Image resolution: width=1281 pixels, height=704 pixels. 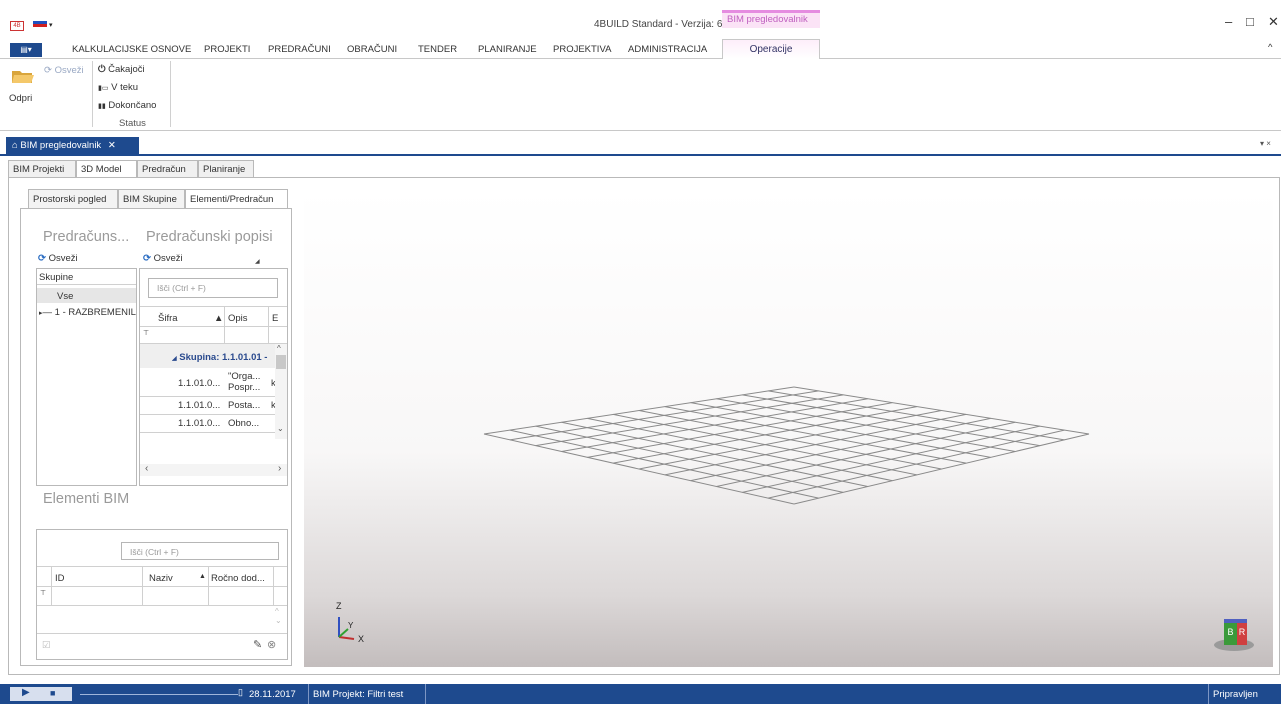 What do you see at coordinates (257, 644) in the screenshot?
I see `edit-icon: ✎` at bounding box center [257, 644].